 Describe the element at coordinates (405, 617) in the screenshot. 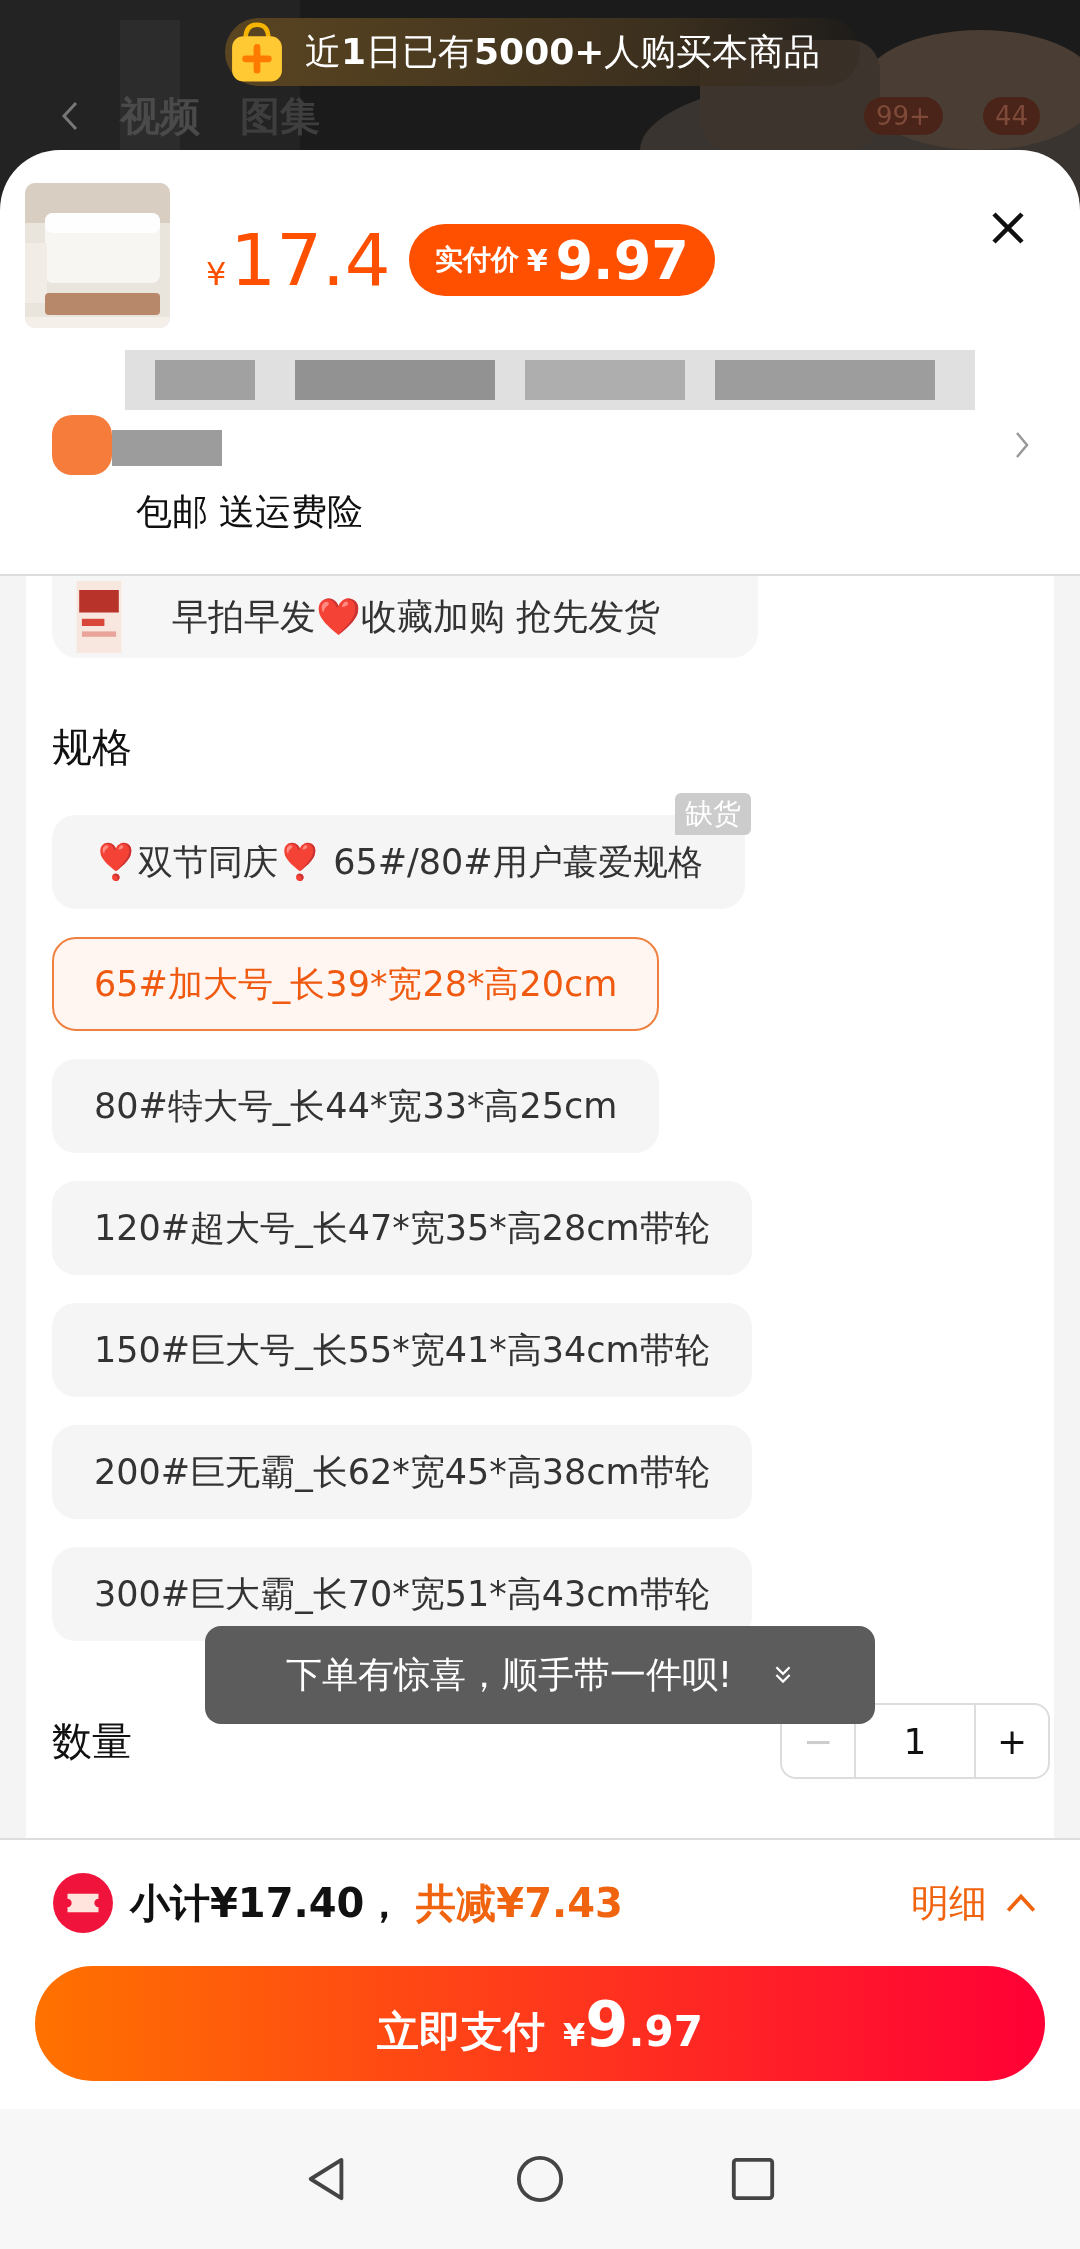

I see `promo-option: 早拍早发❤收藏加购 抢先发货` at that location.